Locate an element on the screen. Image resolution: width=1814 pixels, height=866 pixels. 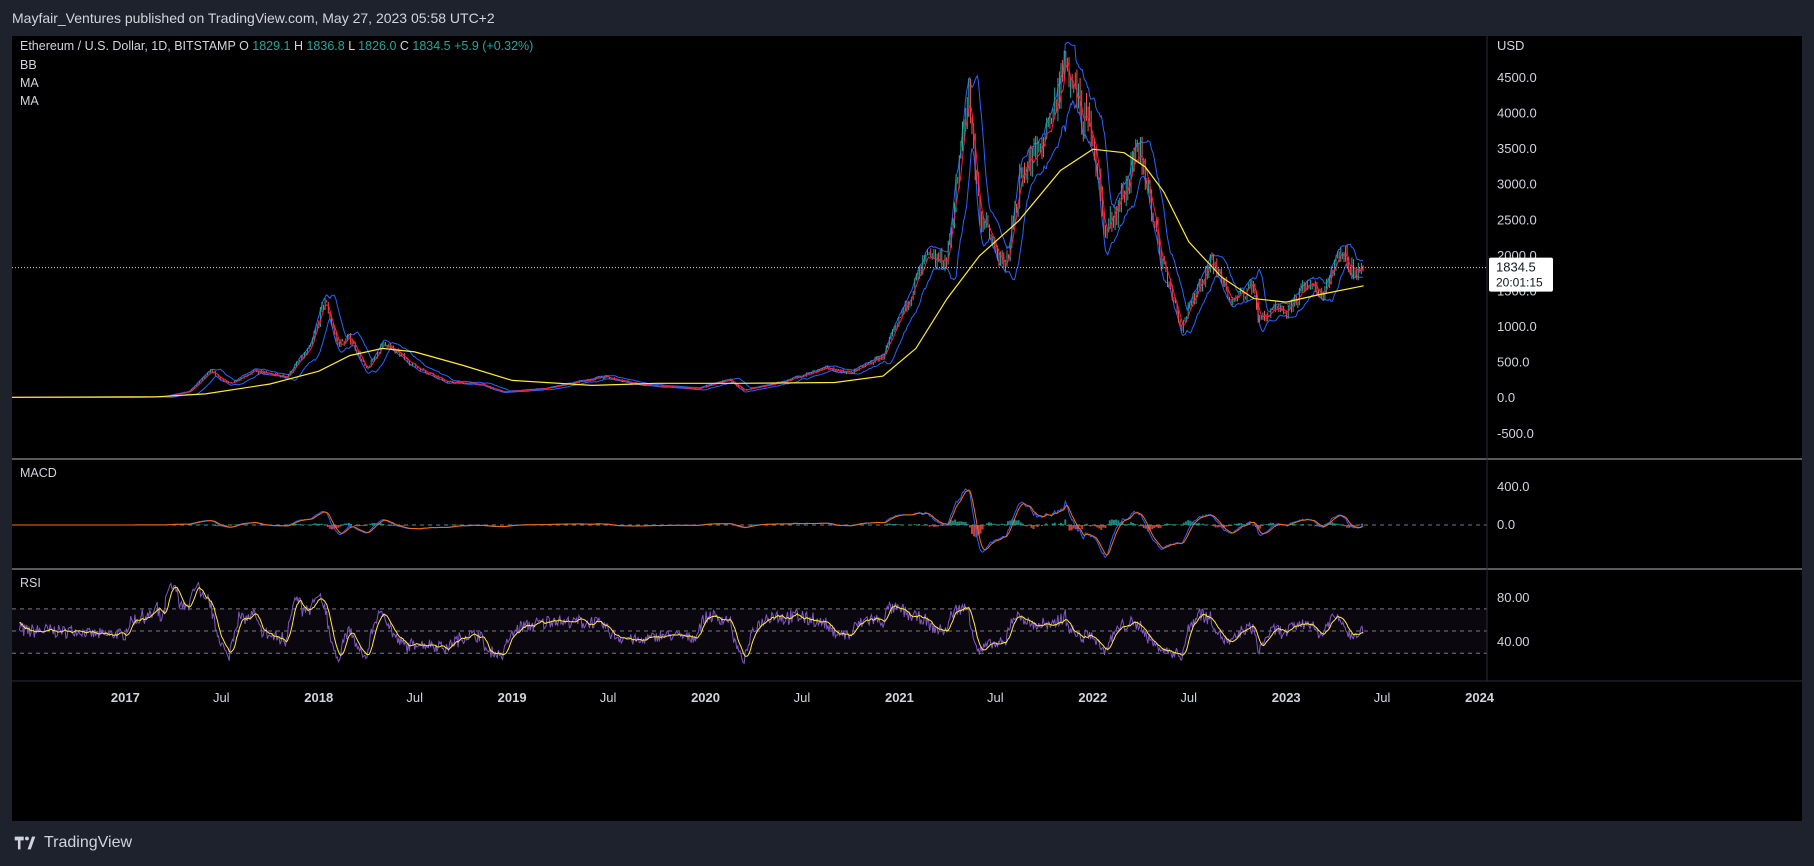
time-tick-label: 2020 is located at coordinates (705, 697).